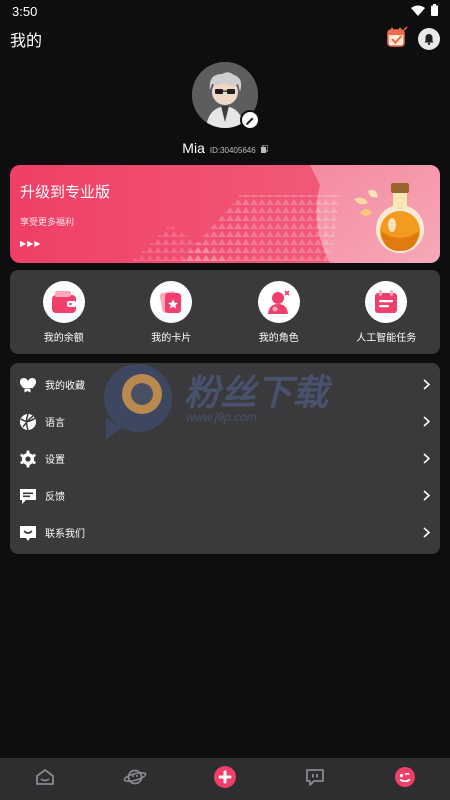 The image size is (450, 800). I want to click on profile-face-icon, so click(405, 779).